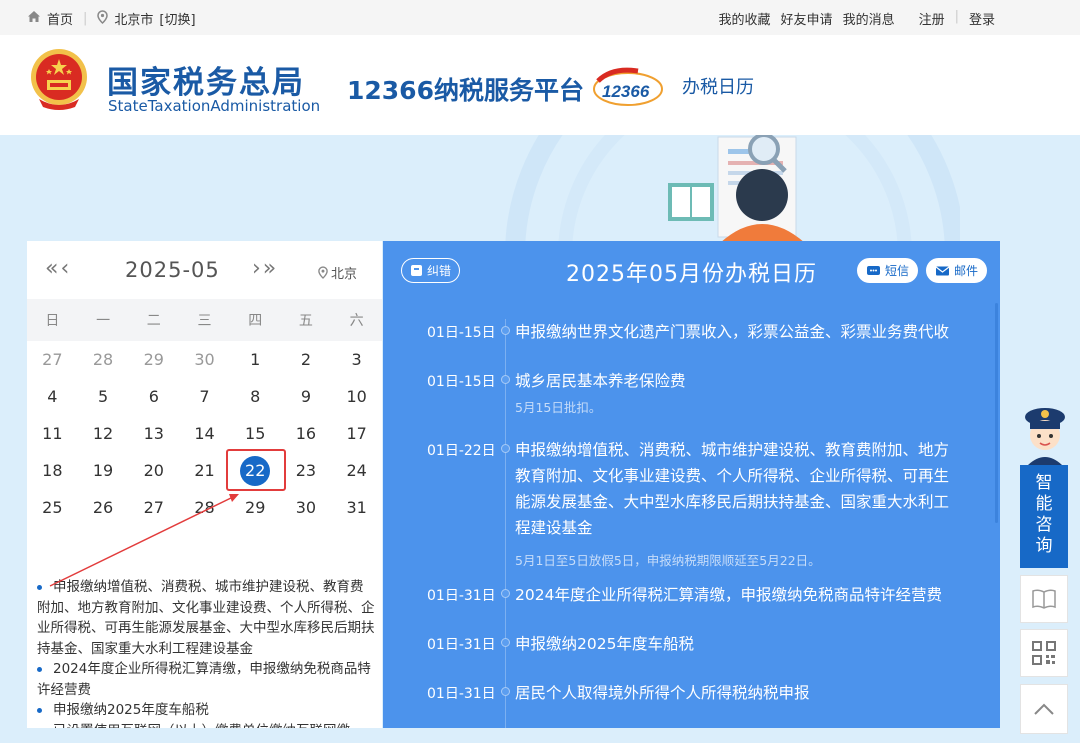  Describe the element at coordinates (505, 448) in the screenshot. I see `timeline-dot` at that location.